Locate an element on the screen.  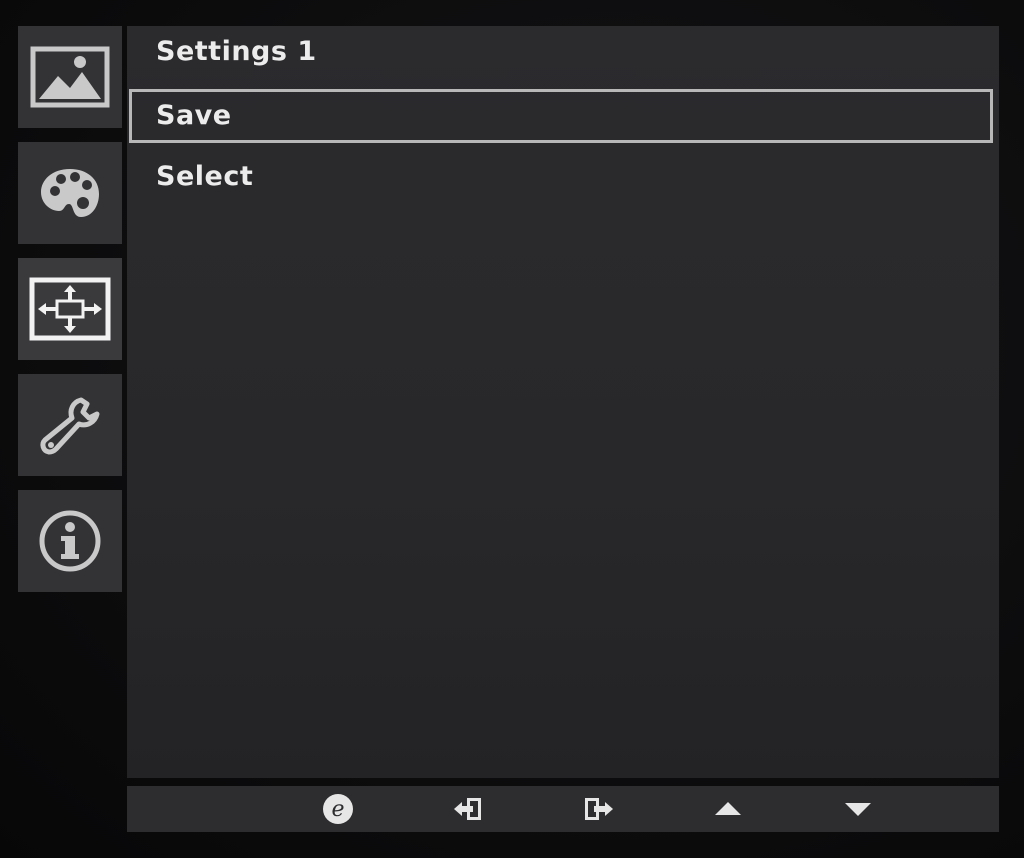
sidebar-item-display is located at coordinates (70, 309).